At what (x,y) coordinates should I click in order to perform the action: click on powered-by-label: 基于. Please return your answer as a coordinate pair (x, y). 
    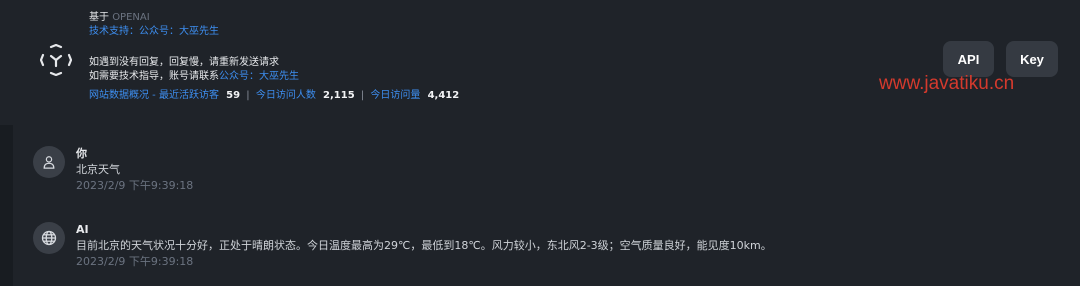
    Looking at the image, I should click on (99, 17).